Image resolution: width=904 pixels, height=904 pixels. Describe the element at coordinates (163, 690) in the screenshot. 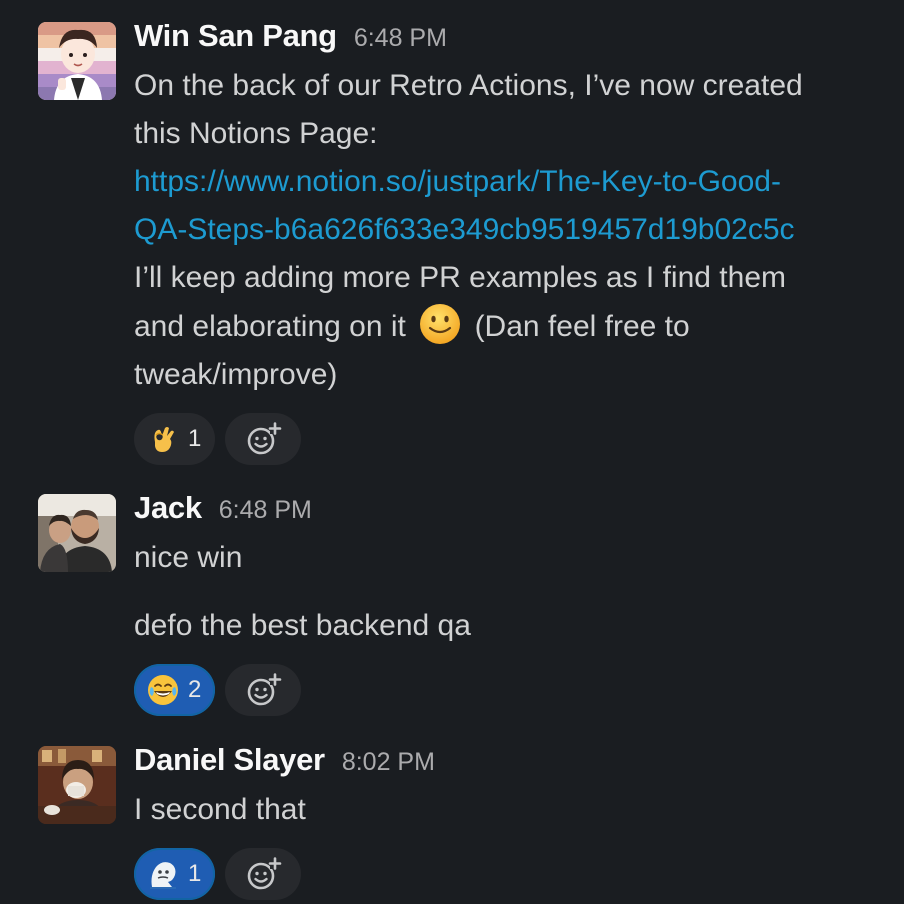

I see `joy-icon` at that location.